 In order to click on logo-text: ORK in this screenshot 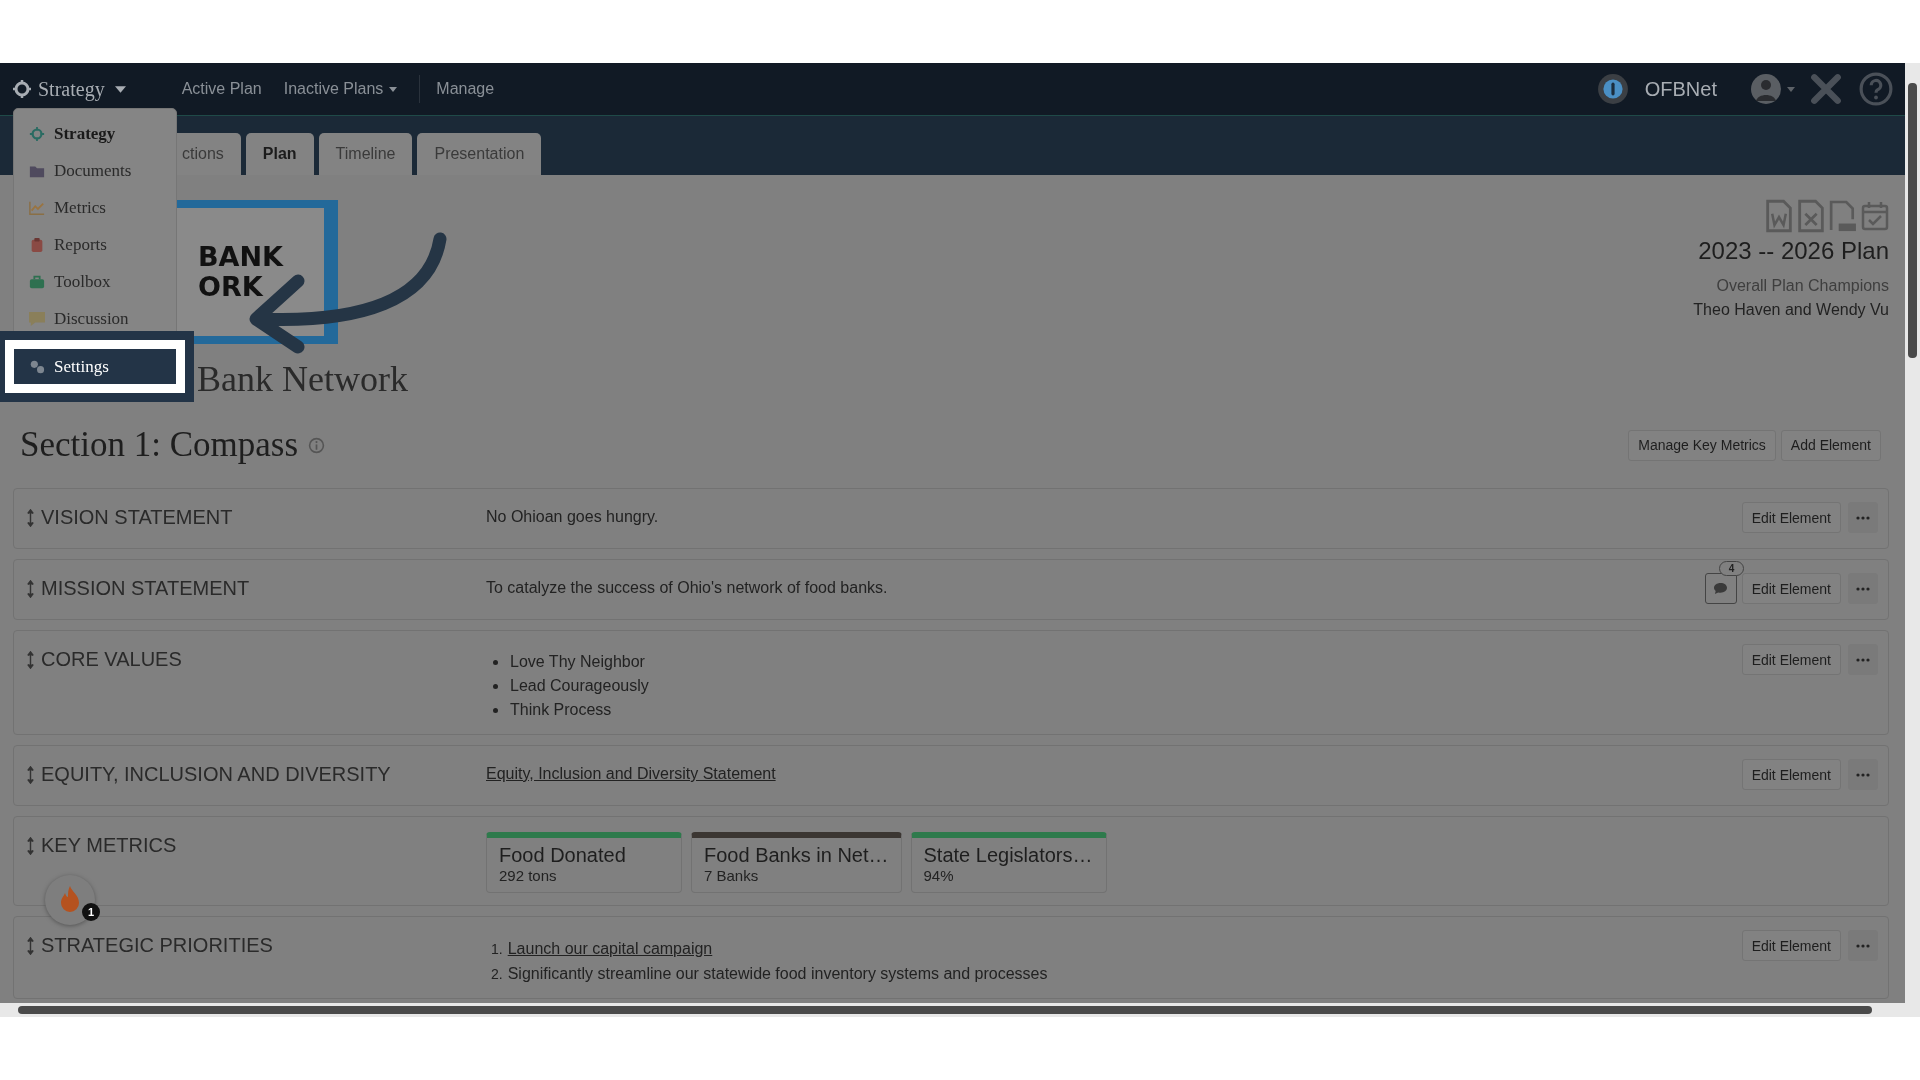, I will do `click(231, 287)`.